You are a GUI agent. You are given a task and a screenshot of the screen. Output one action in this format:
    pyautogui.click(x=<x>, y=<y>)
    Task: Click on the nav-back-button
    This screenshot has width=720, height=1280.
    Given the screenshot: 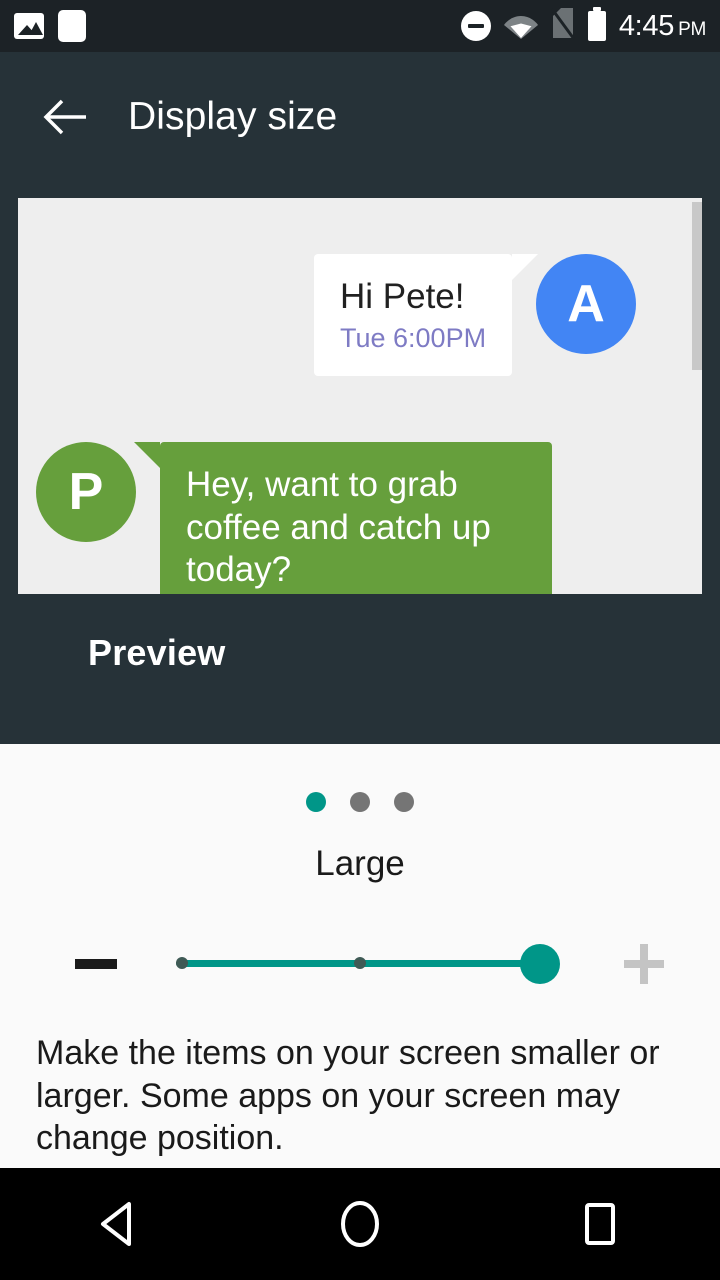 What is the action you would take?
    pyautogui.click(x=120, y=1224)
    